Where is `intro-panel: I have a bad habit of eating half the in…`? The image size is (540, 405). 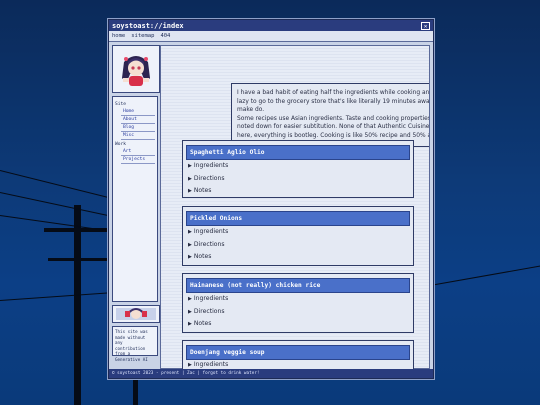 intro-panel: I have a bad habit of eating half the in… is located at coordinates (330, 115).